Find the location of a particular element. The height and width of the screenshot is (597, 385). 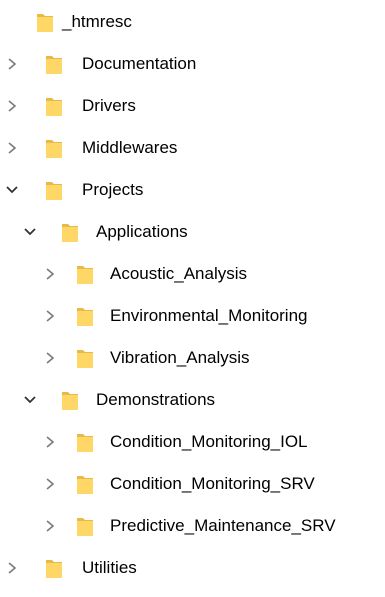

tree-item-environmental-monitoring: Environmental_Monitoring is located at coordinates (192, 316).